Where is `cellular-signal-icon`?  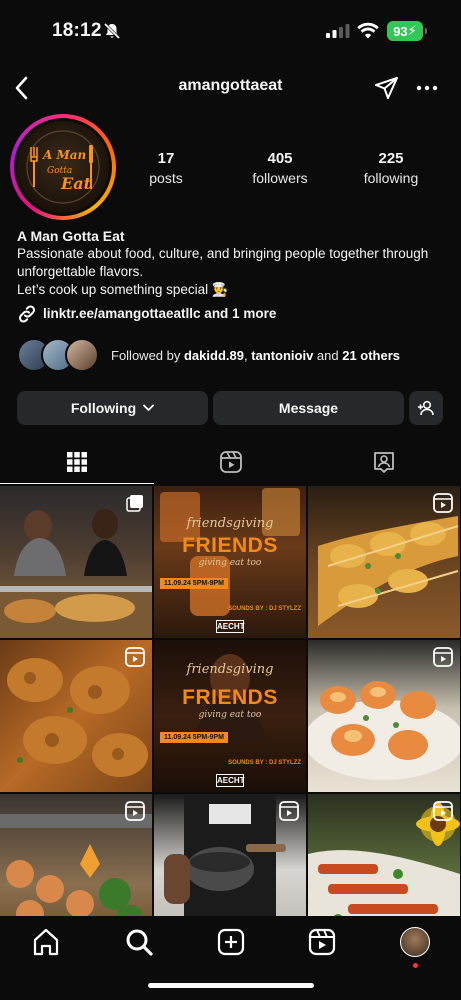
cellular-signal-icon is located at coordinates (338, 31).